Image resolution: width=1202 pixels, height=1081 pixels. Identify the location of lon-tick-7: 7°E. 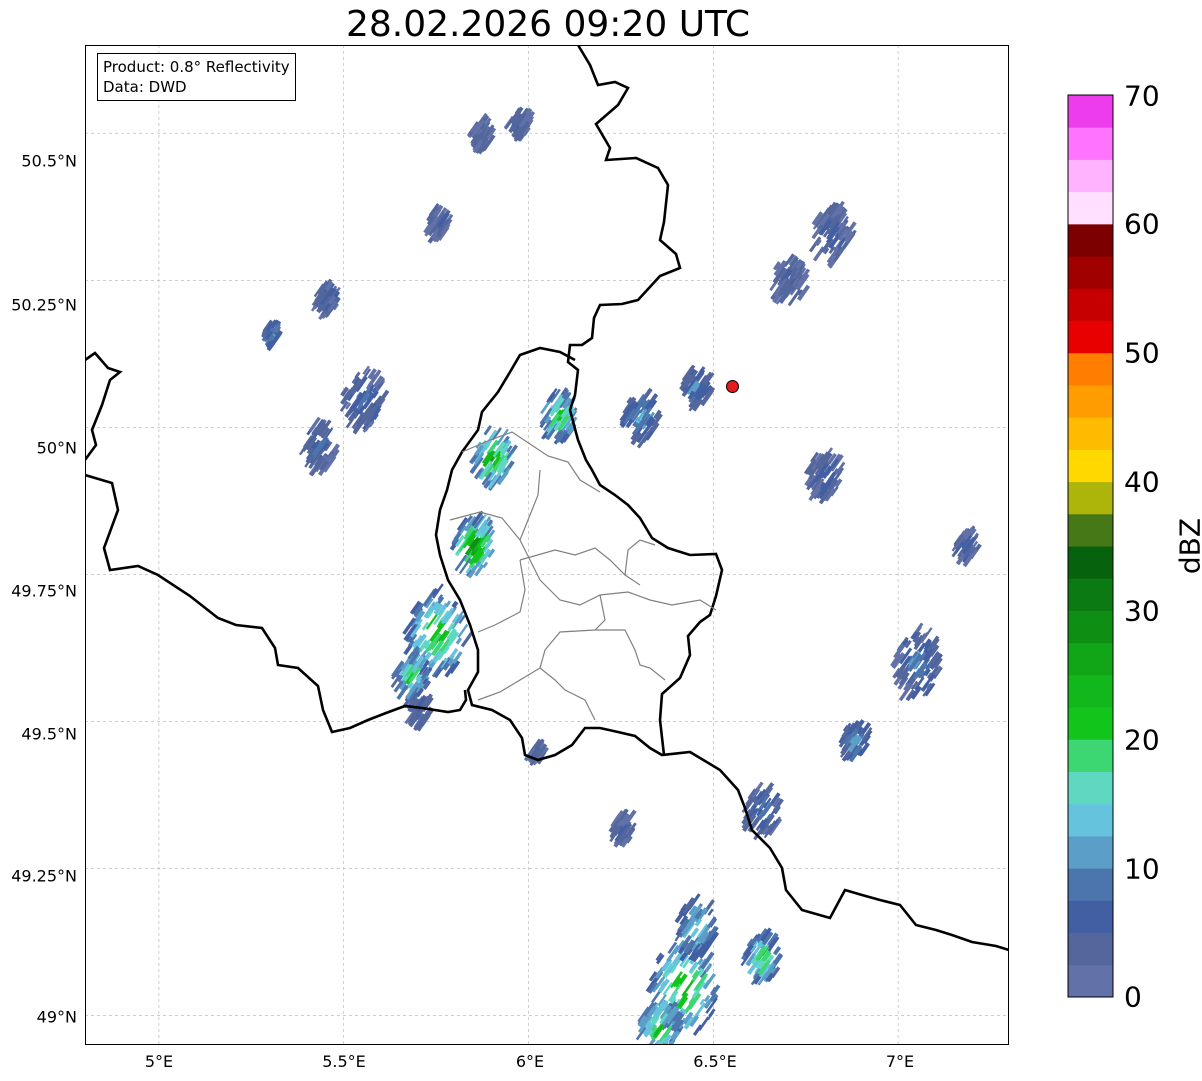
(900, 1061).